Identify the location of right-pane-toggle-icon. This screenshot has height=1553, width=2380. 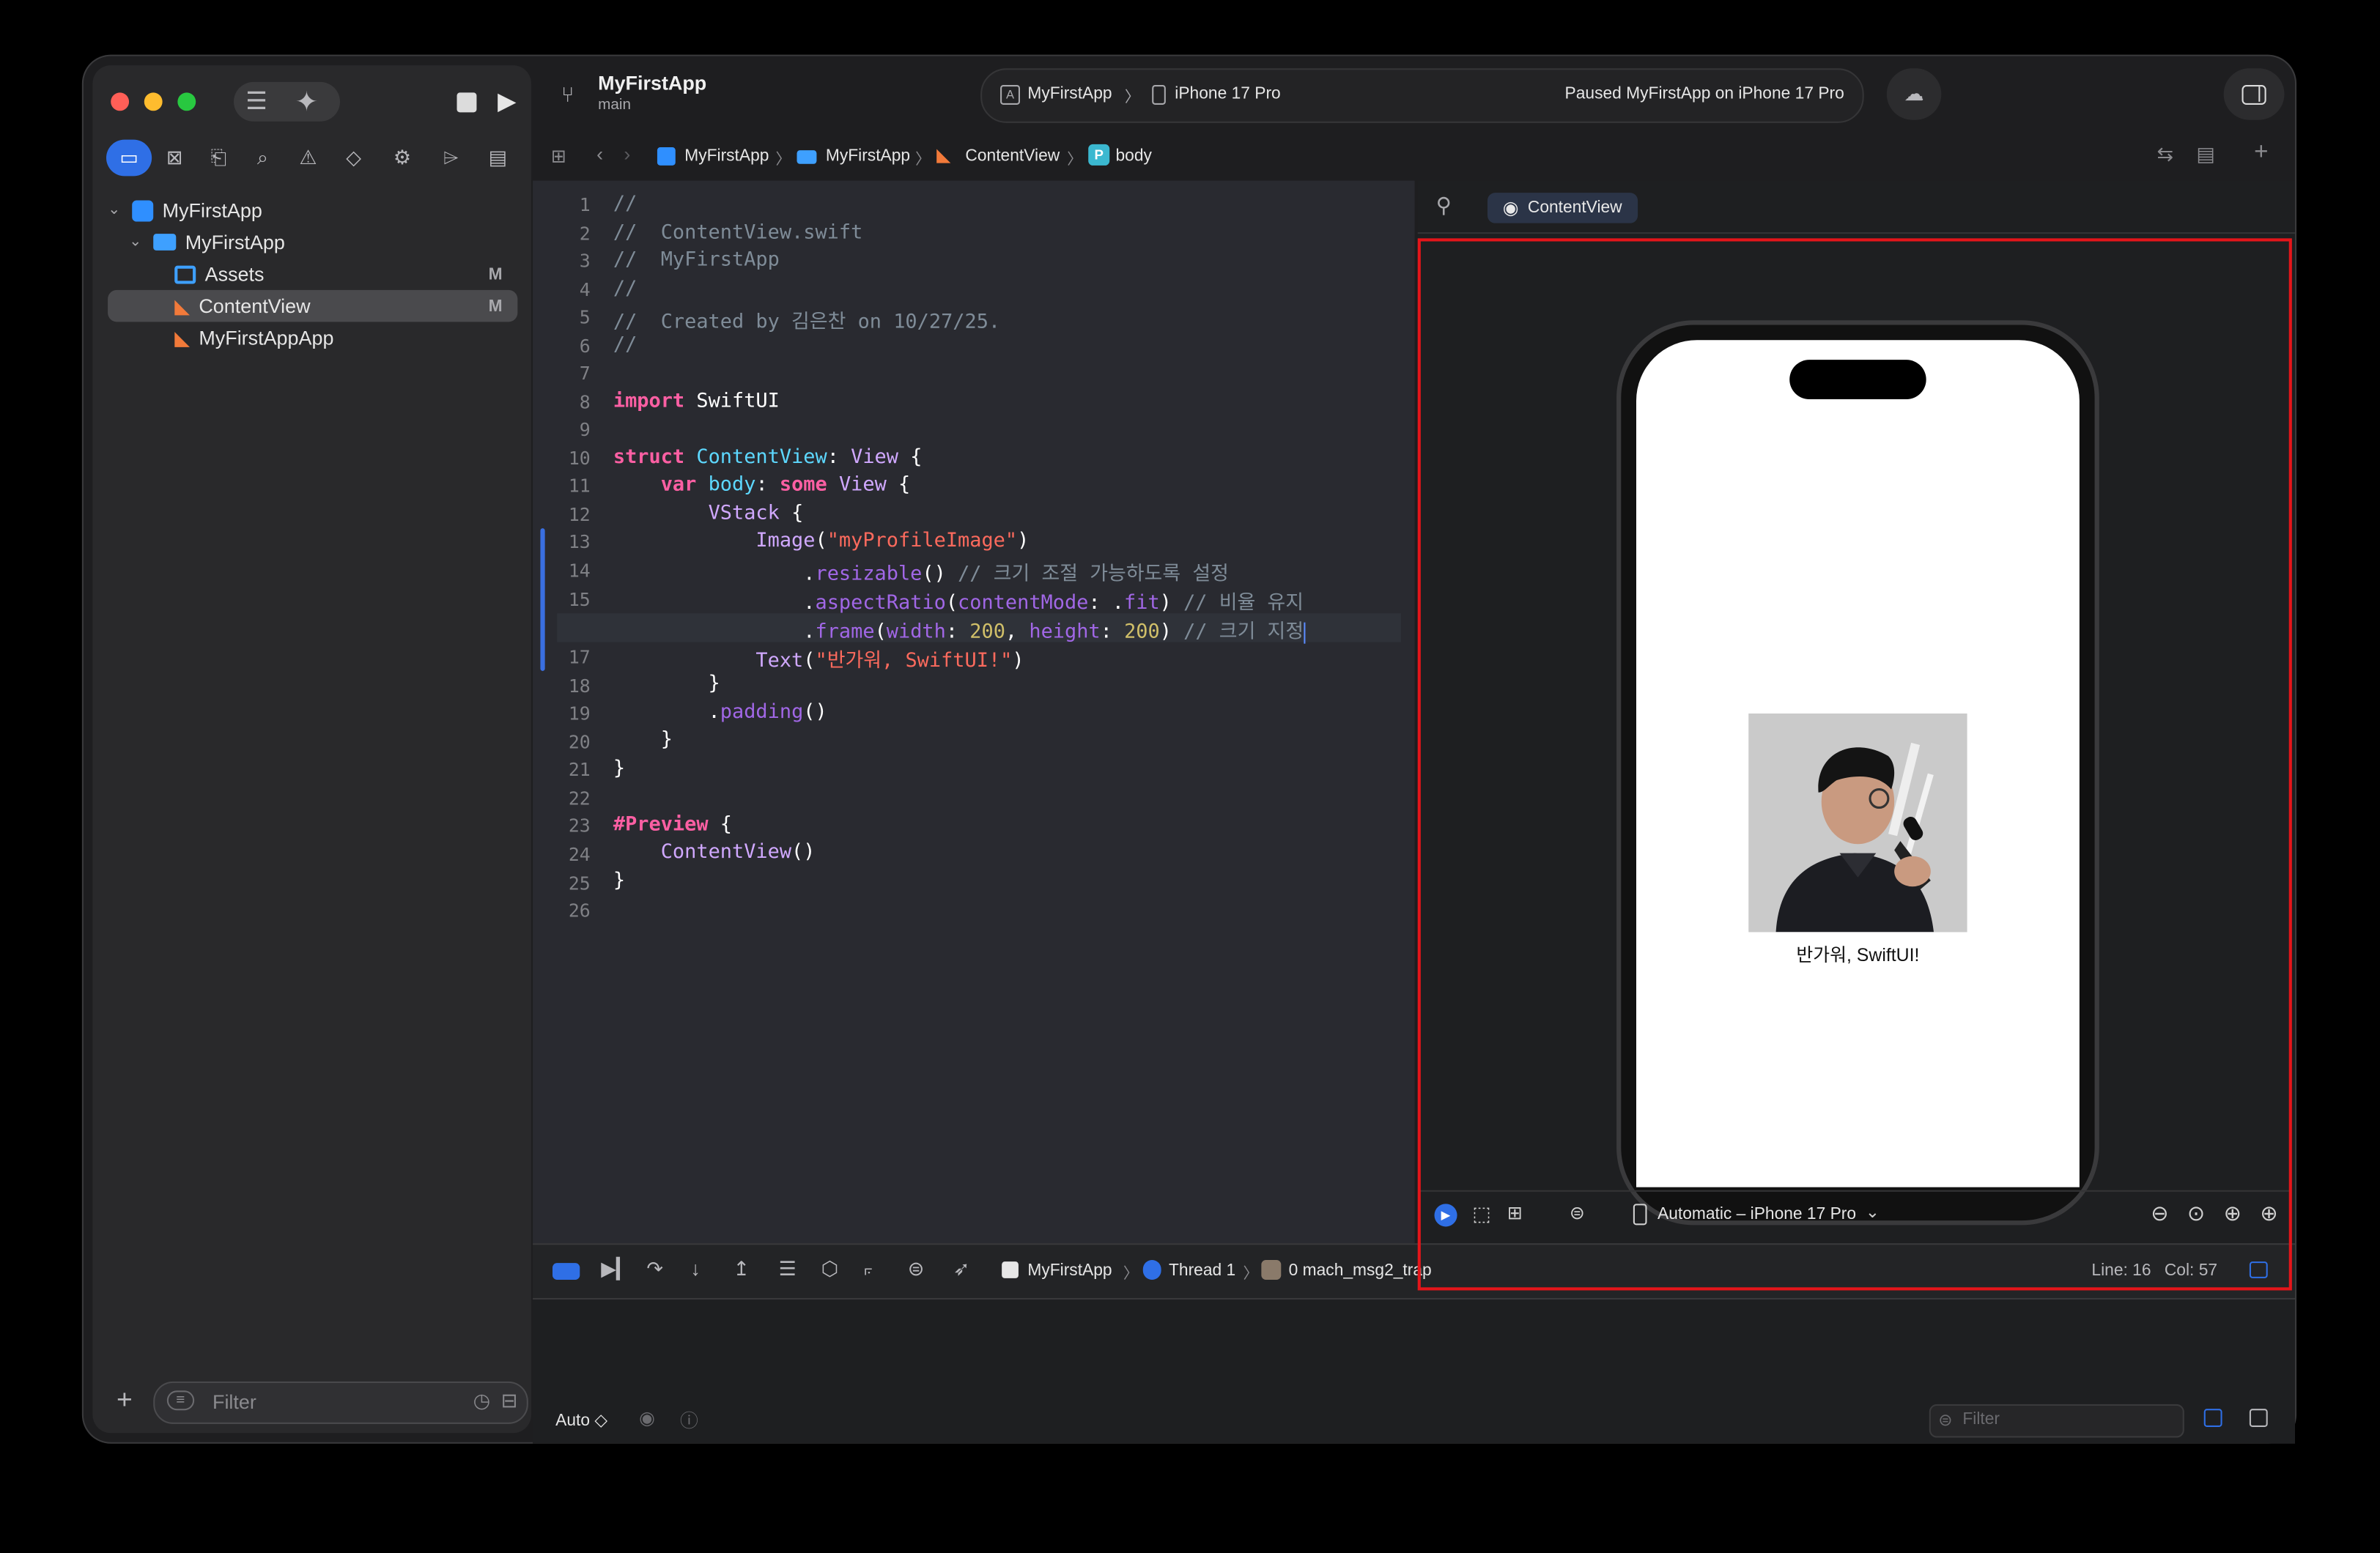
(2258, 1418).